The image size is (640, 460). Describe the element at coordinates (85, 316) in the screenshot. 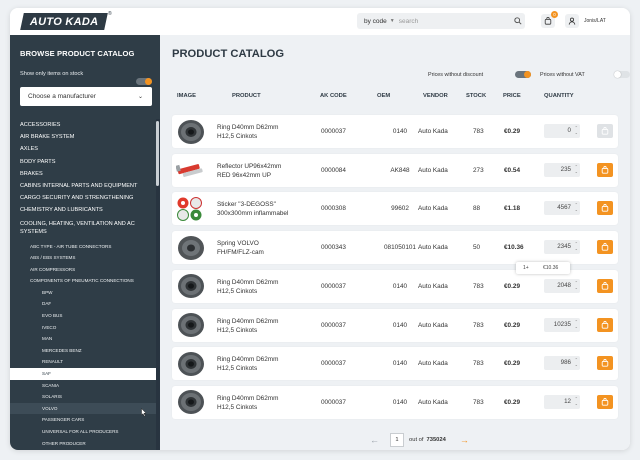

I see `brand-item: EVO BUS` at that location.